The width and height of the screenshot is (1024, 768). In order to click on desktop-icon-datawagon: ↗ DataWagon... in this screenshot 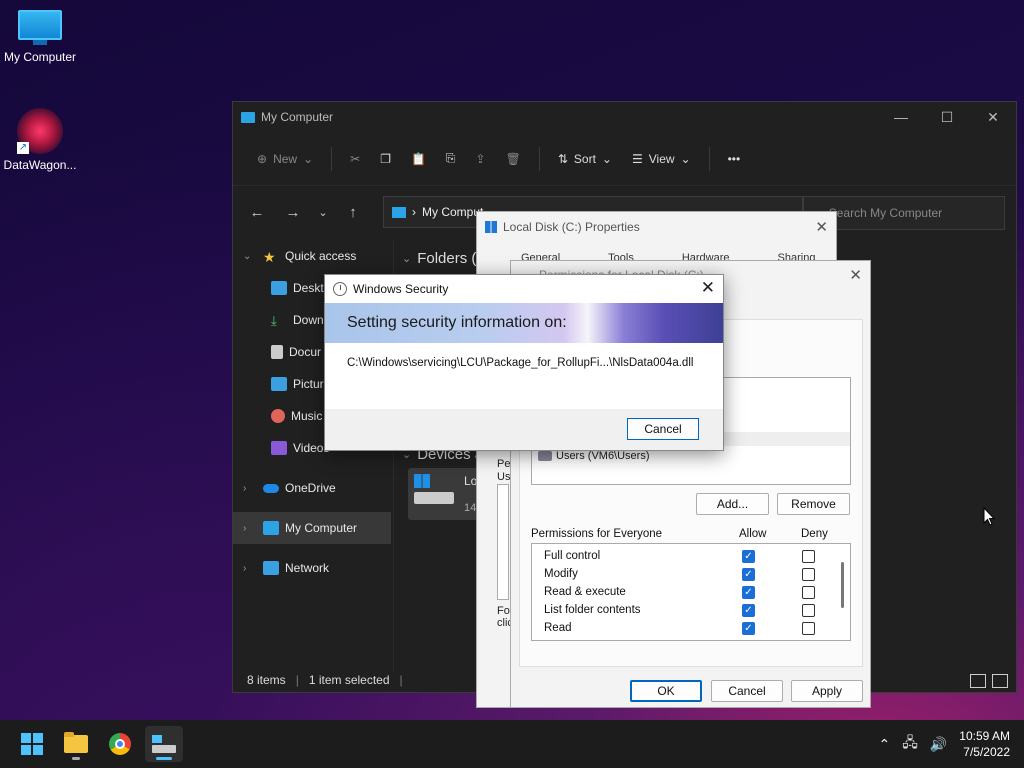, I will do `click(40, 140)`.